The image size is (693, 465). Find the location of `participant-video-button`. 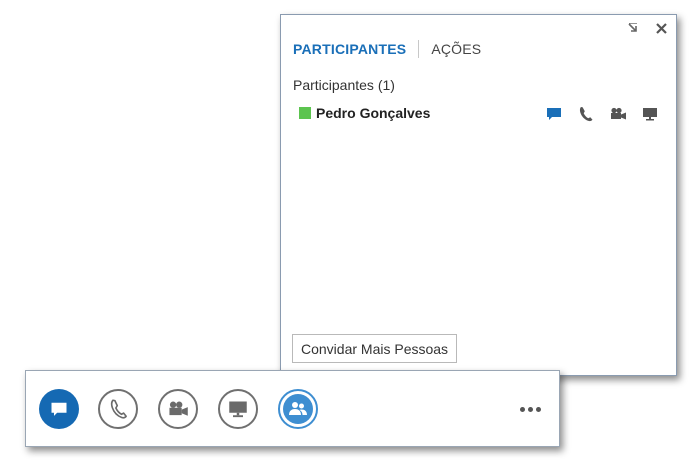

participant-video-button is located at coordinates (618, 114).